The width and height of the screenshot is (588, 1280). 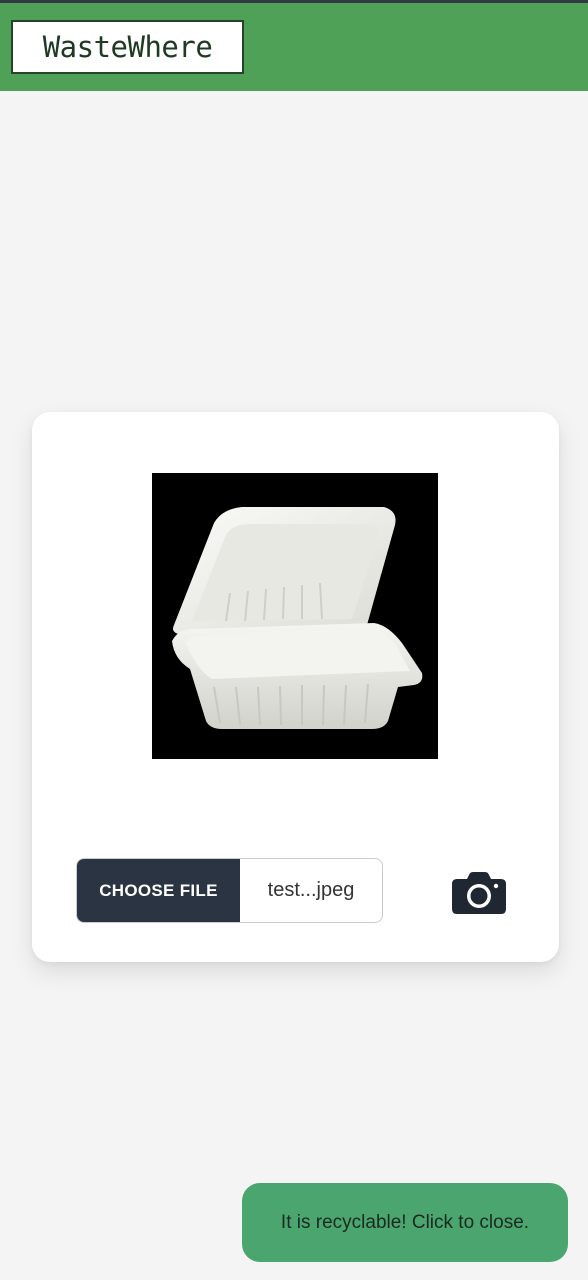 I want to click on image-preview, so click(x=295, y=616).